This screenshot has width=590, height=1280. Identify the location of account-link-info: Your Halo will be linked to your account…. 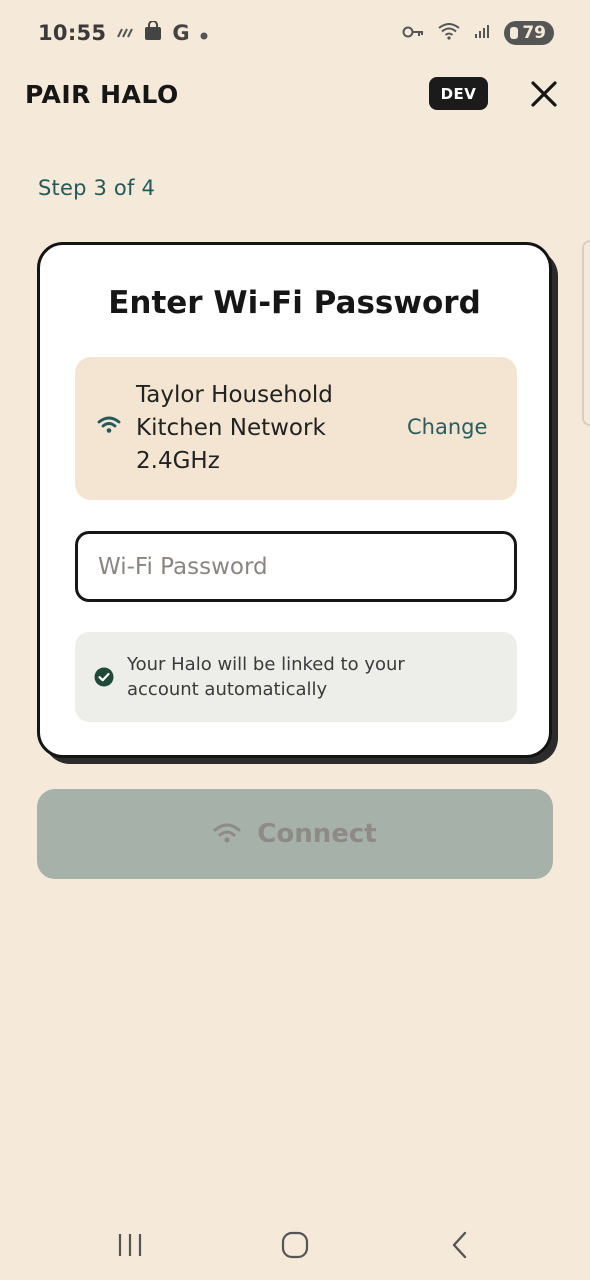
(296, 677).